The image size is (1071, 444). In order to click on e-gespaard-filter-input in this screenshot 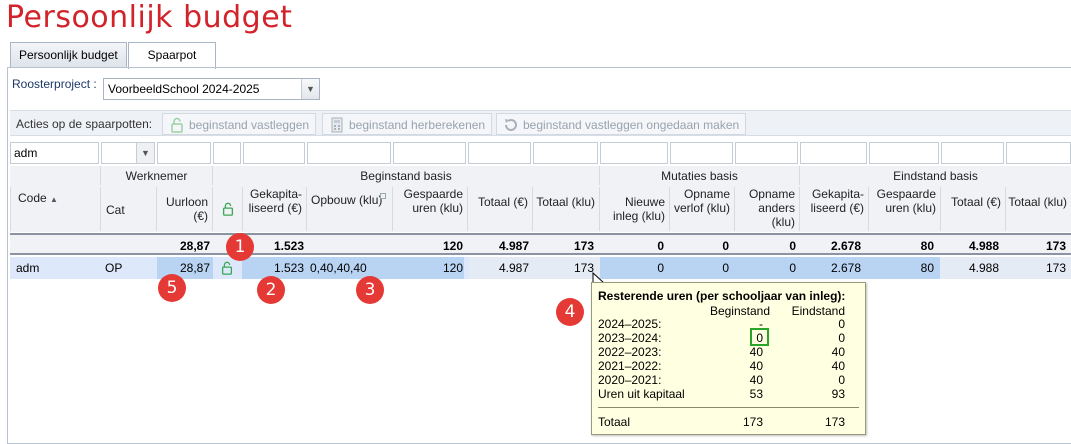, I will do `click(904, 153)`.